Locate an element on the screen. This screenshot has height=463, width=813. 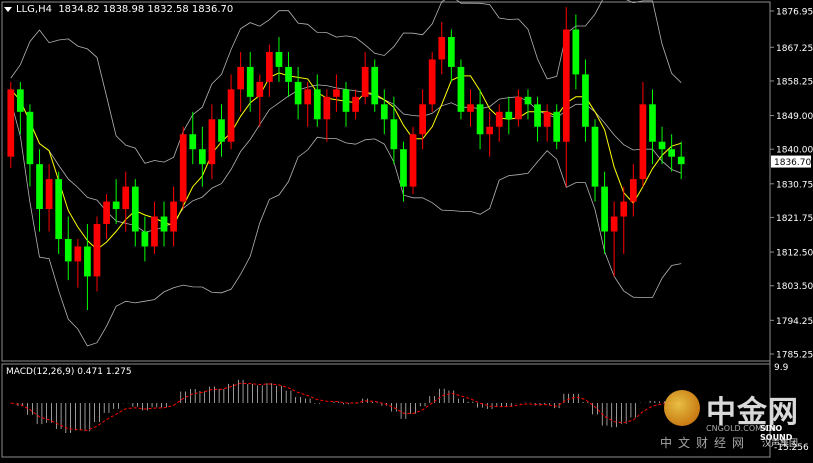
price-tick-label: 1785.25 is located at coordinates (794, 356).